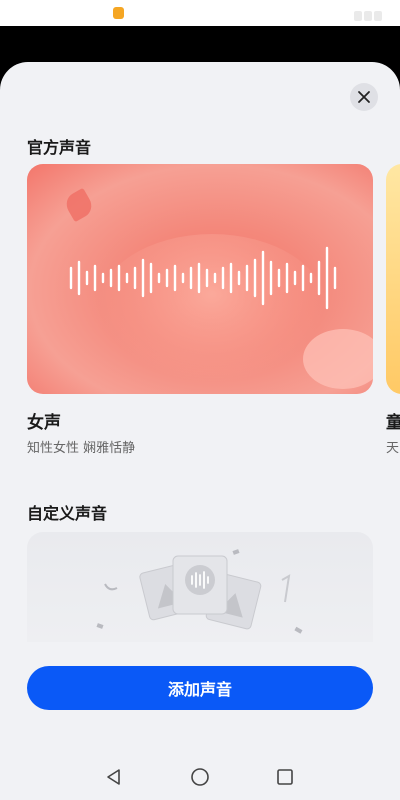  Describe the element at coordinates (44, 423) in the screenshot. I see `voice-name: 女声` at that location.